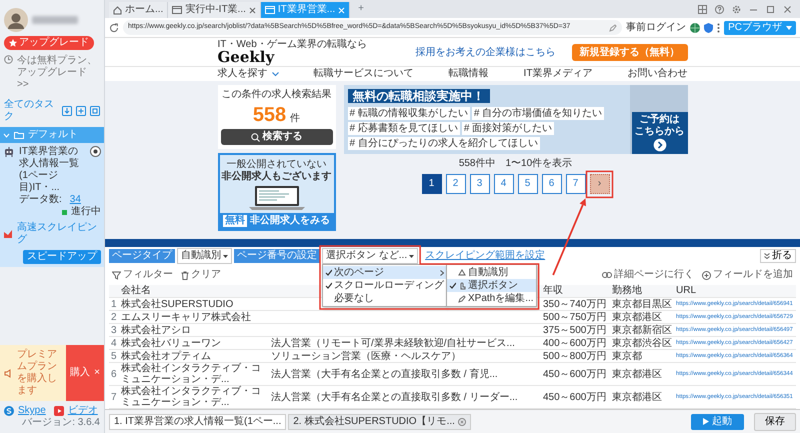 This screenshot has width=800, height=433. What do you see at coordinates (660, 133) in the screenshot?
I see `reserve-badge: ご予約は こちらから` at bounding box center [660, 133].